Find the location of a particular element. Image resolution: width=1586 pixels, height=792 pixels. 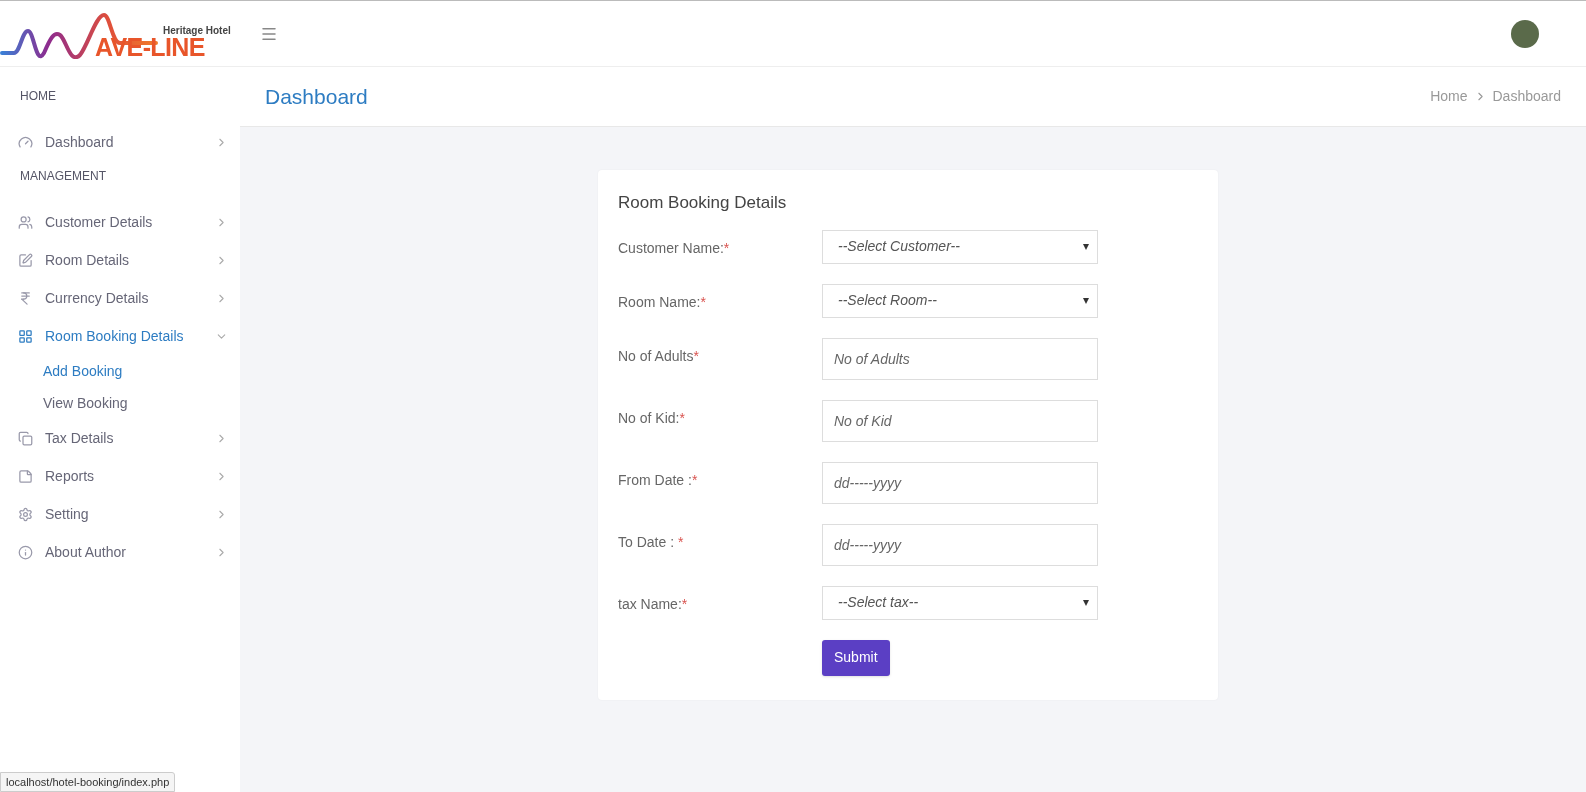

logo-tagline: Heritage Hotel is located at coordinates (197, 30).